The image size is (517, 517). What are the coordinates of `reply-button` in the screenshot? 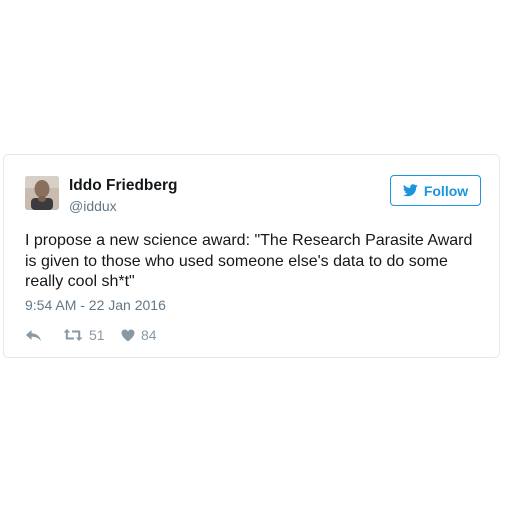 It's located at (33, 335).